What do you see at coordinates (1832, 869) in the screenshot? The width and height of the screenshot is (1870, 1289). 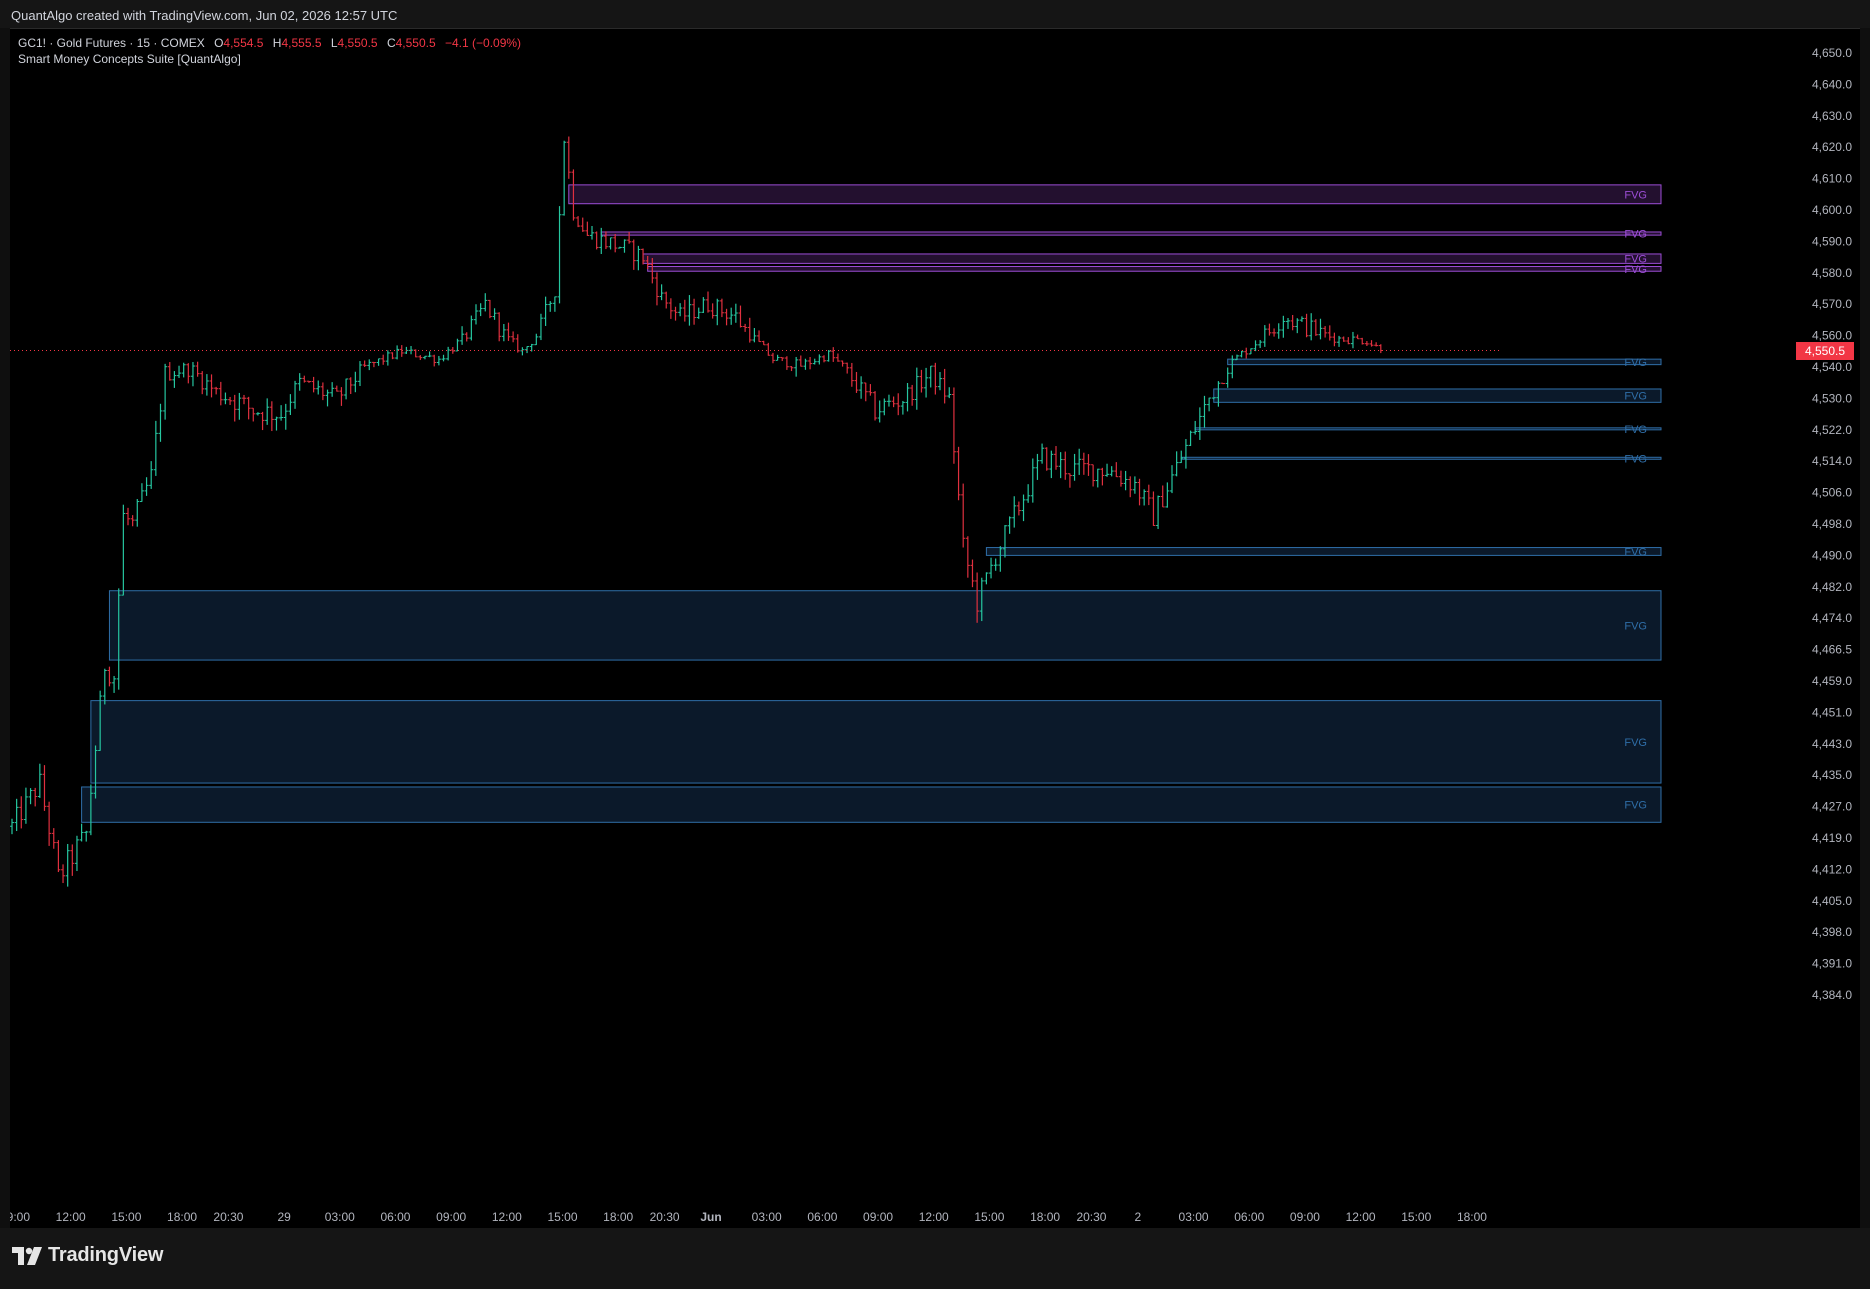 I see `y-tick-label: 4,412.0` at bounding box center [1832, 869].